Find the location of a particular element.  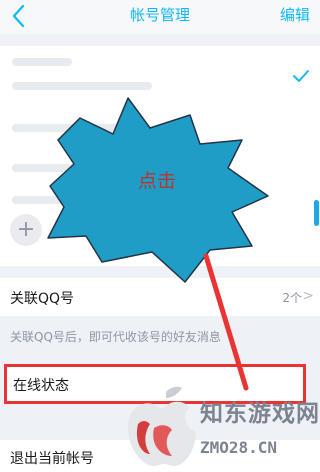

site-watermark: 知东游戏网 ZMO28.CN is located at coordinates (220, 425).